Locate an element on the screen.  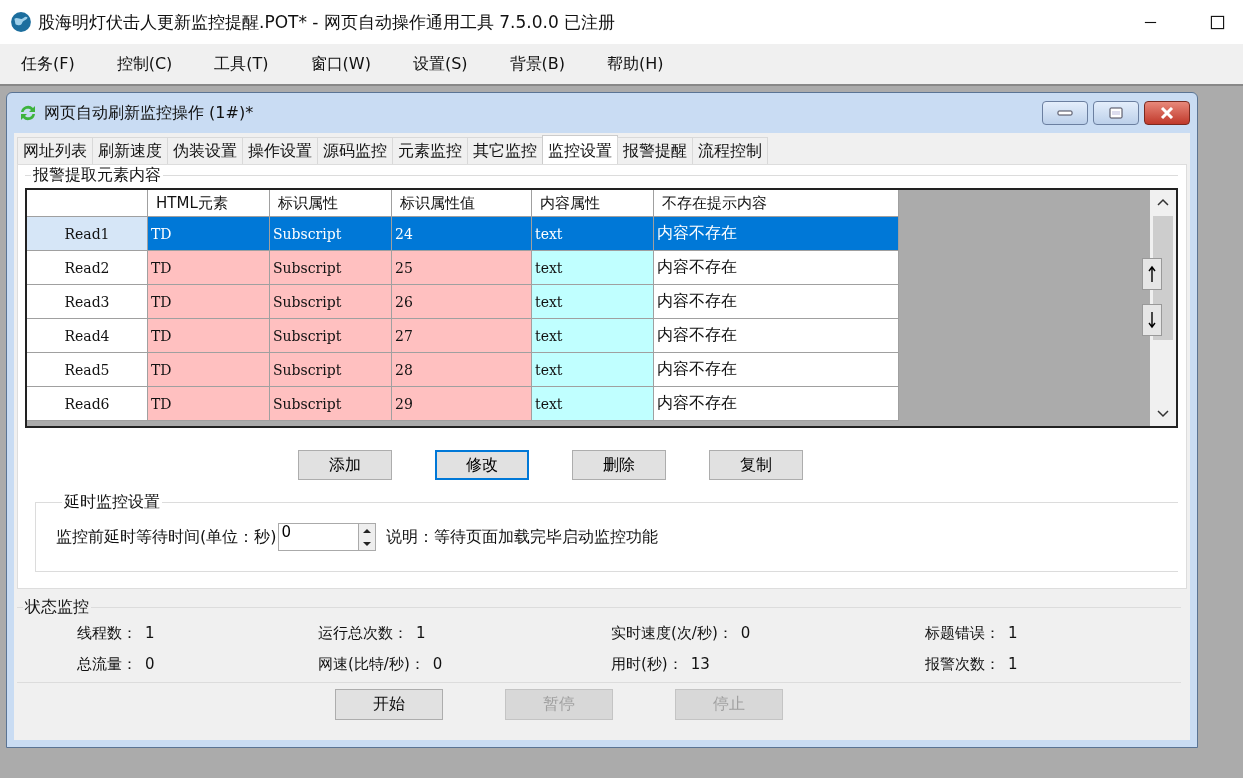
menu-item: 背景(B) is located at coordinates (537, 64).